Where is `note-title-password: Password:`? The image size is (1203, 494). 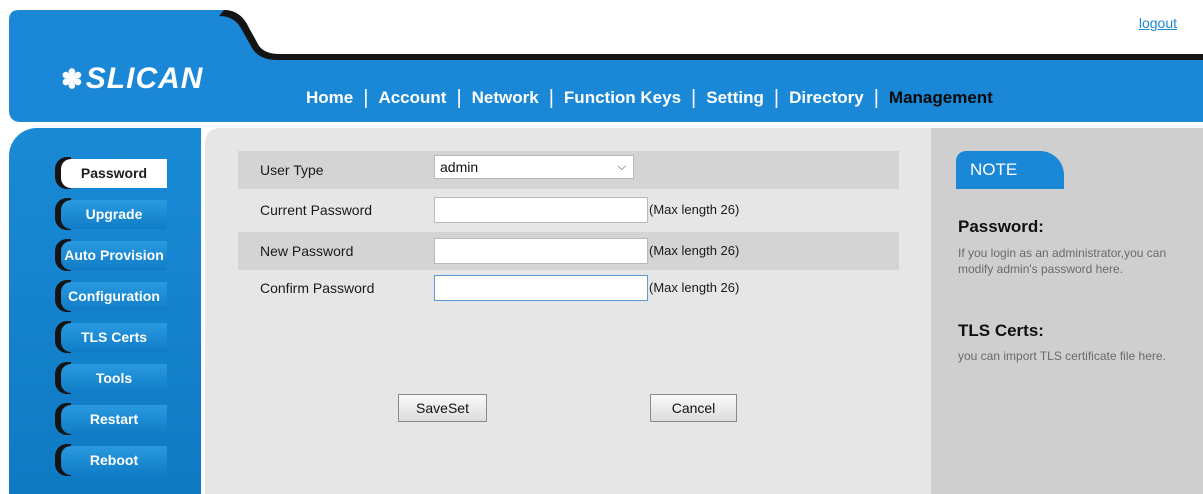
note-title-password: Password: is located at coordinates (1001, 226).